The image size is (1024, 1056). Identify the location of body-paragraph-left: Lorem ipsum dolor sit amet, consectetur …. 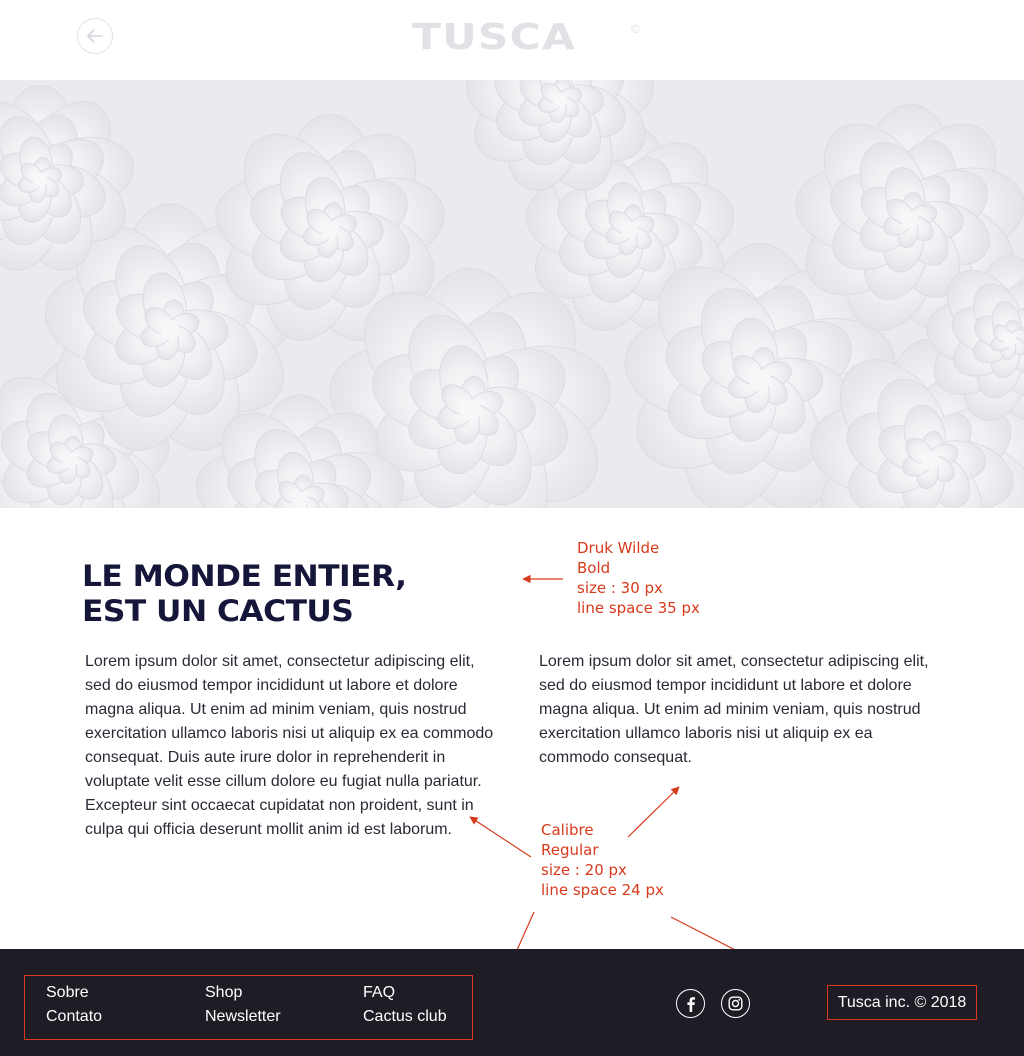
(289, 745).